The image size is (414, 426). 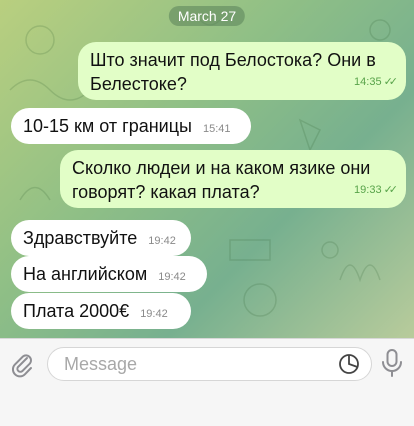 I want to click on message-bubble-incoming: Плата 2000€ 19:42, so click(x=101, y=311).